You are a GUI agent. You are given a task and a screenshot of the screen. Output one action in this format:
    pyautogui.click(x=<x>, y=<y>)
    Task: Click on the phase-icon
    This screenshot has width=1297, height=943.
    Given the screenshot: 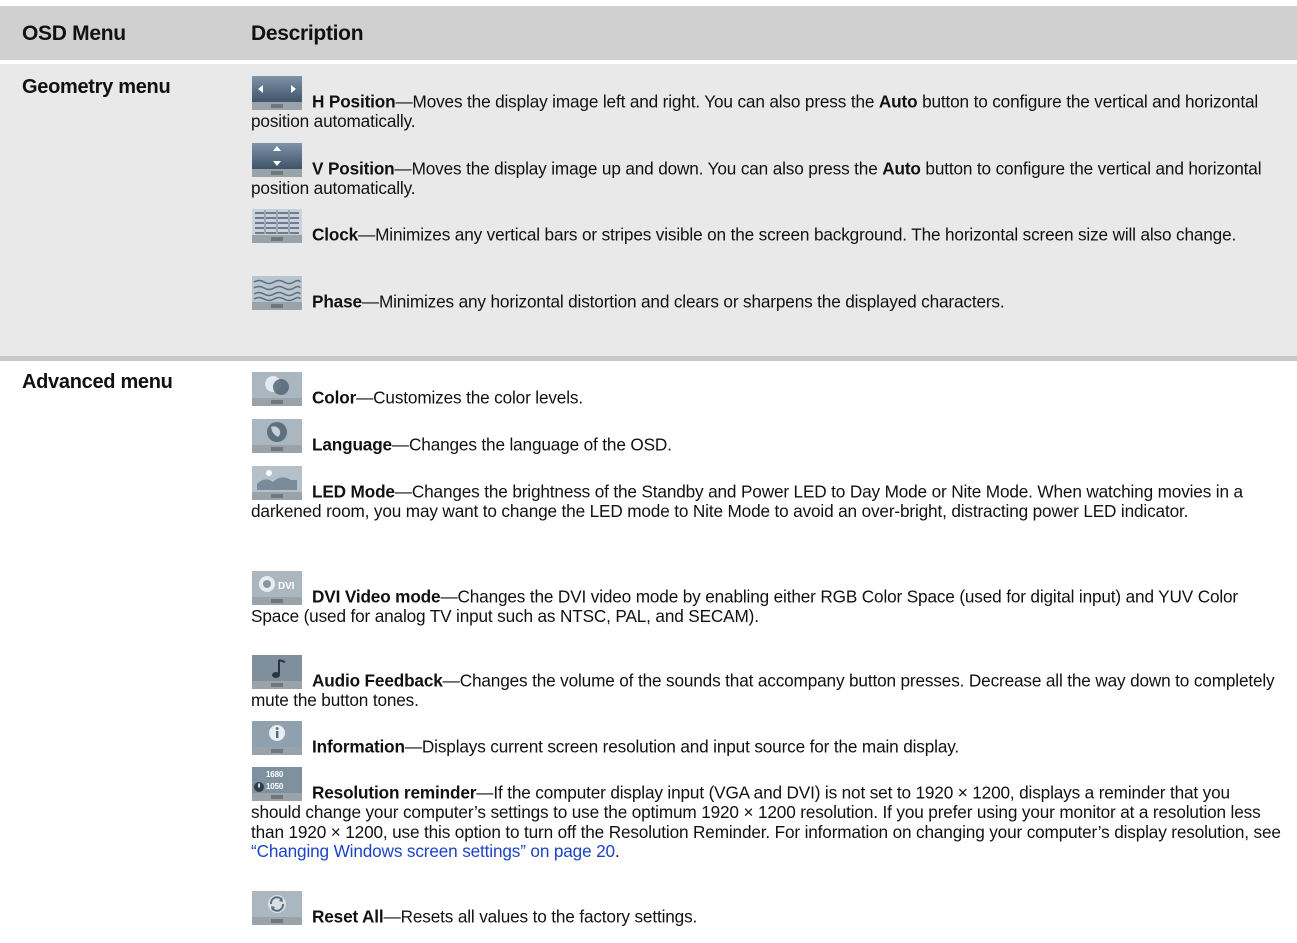 What is the action you would take?
    pyautogui.click(x=277, y=293)
    